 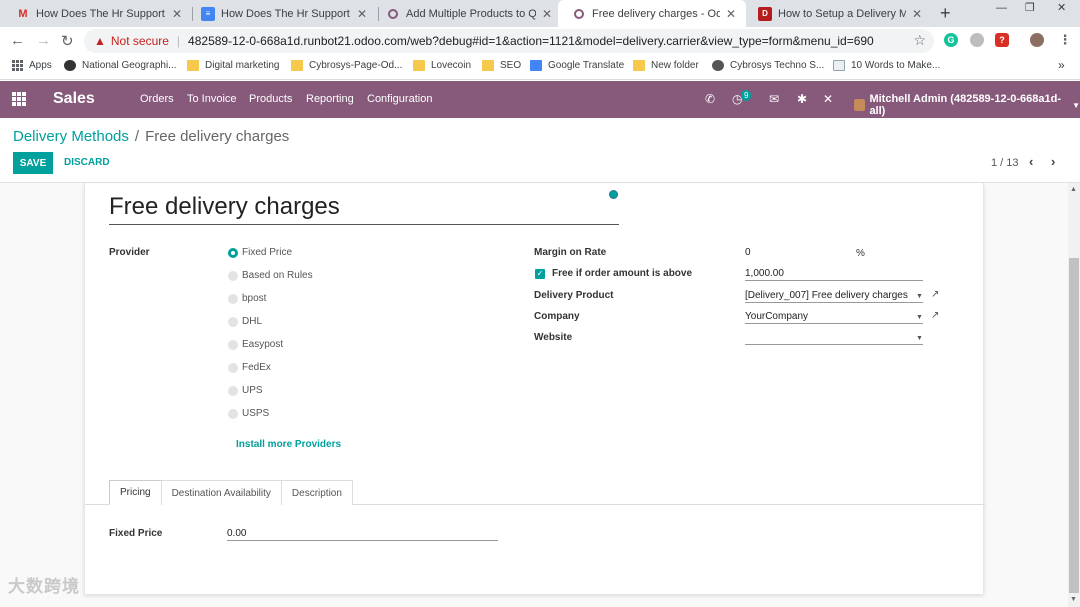 What do you see at coordinates (613, 194) in the screenshot?
I see `translate-globe-icon` at bounding box center [613, 194].